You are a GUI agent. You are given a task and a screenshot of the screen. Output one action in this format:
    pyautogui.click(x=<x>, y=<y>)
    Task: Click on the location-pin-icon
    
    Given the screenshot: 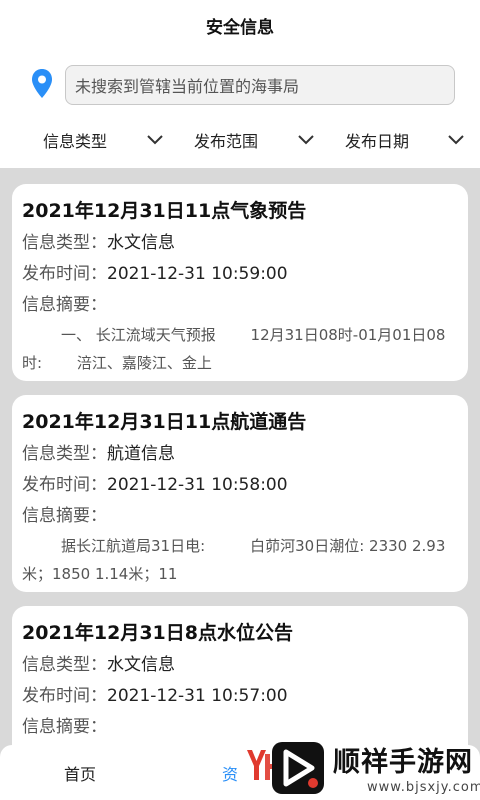 What is the action you would take?
    pyautogui.click(x=42, y=84)
    